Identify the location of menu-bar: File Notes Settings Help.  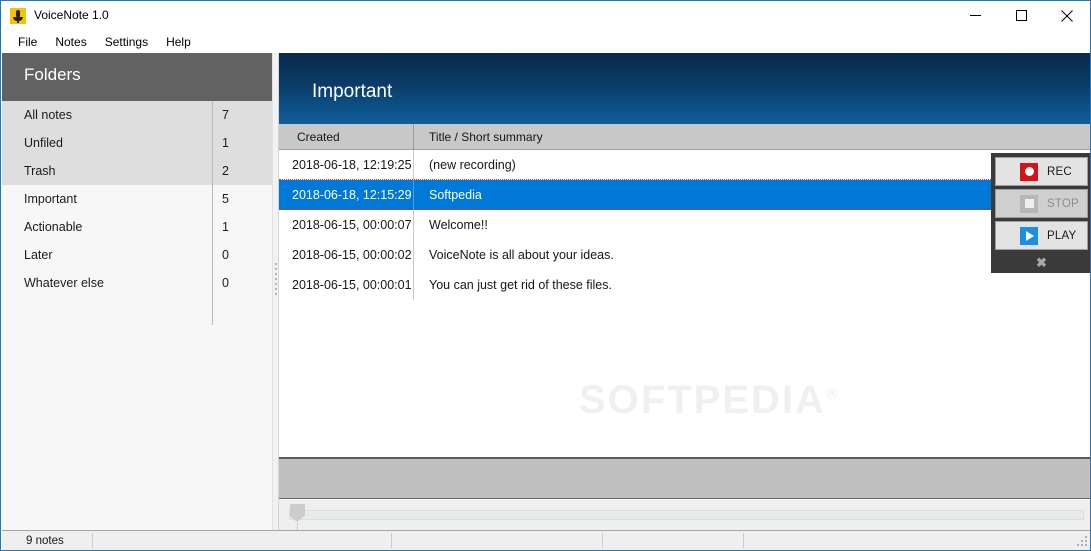
(545, 41).